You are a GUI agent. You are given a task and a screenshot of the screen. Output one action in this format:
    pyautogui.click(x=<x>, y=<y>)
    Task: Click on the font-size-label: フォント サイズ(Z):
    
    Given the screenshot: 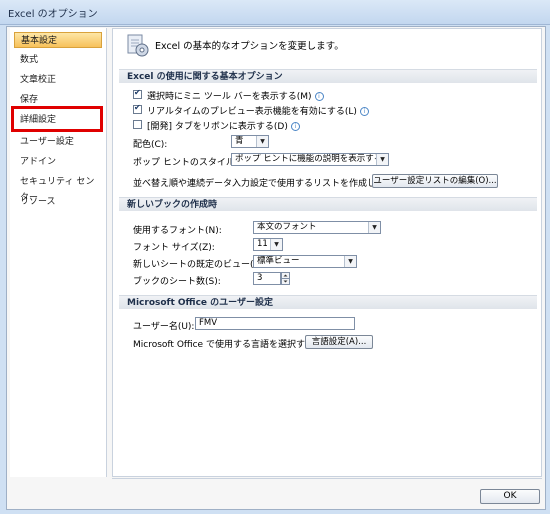 What is the action you would take?
    pyautogui.click(x=174, y=248)
    